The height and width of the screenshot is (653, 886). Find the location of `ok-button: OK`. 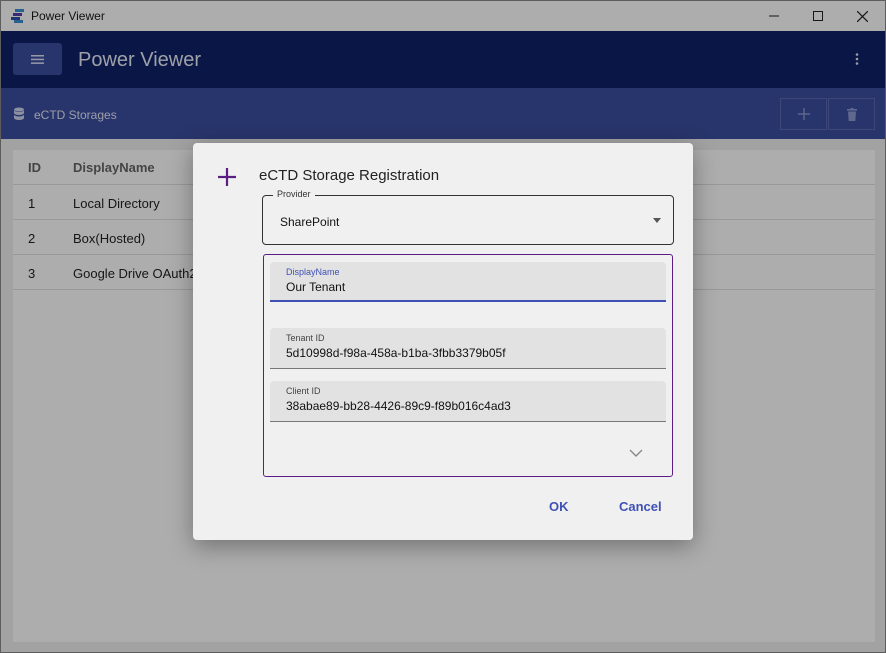

ok-button: OK is located at coordinates (559, 506).